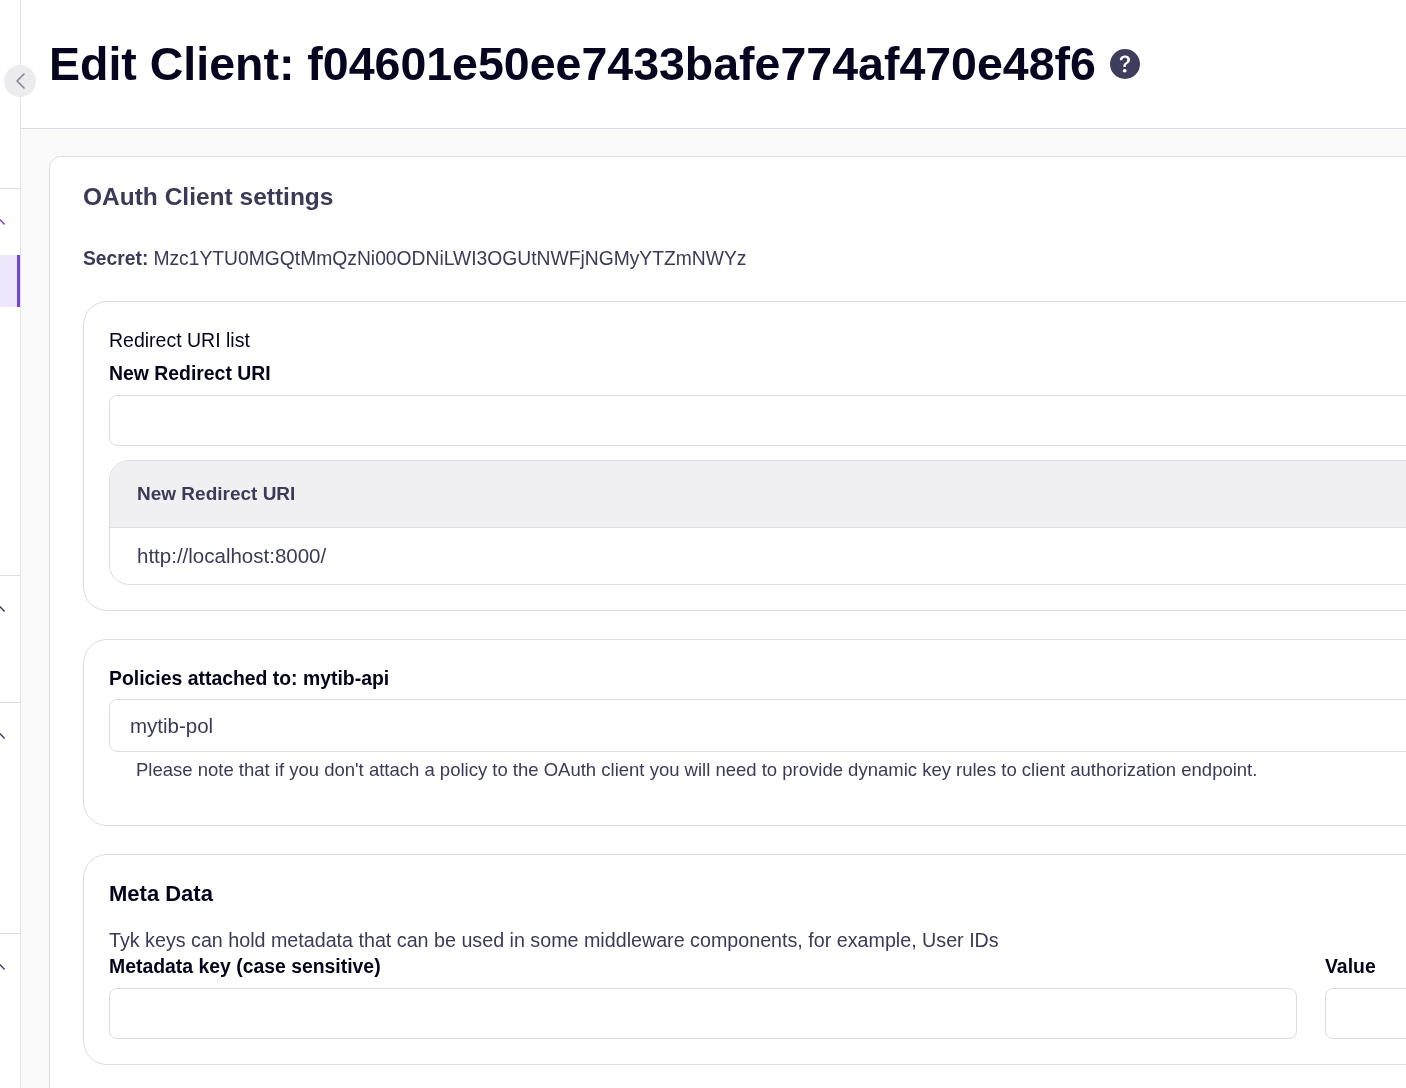 The height and width of the screenshot is (1088, 1406). Describe the element at coordinates (757, 725) in the screenshot. I see `policy-field: mytib-pol` at that location.